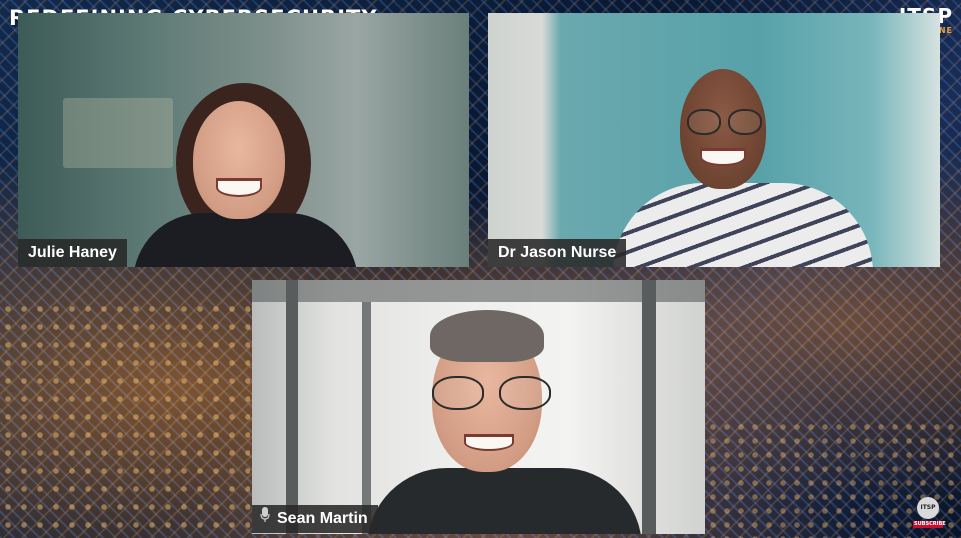  Describe the element at coordinates (125, 419) in the screenshot. I see `circuit-dots-left` at that location.